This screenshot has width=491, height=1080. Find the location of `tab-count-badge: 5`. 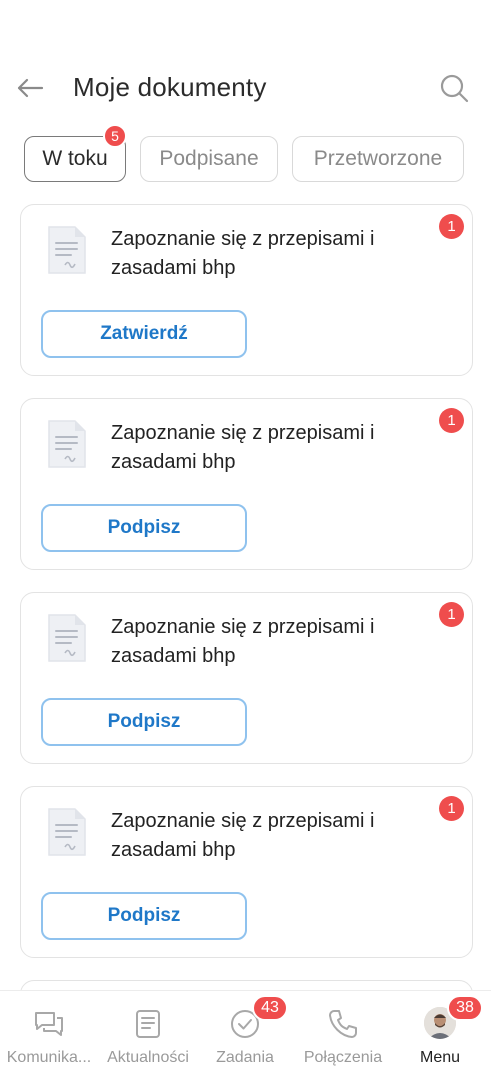

tab-count-badge: 5 is located at coordinates (115, 136).